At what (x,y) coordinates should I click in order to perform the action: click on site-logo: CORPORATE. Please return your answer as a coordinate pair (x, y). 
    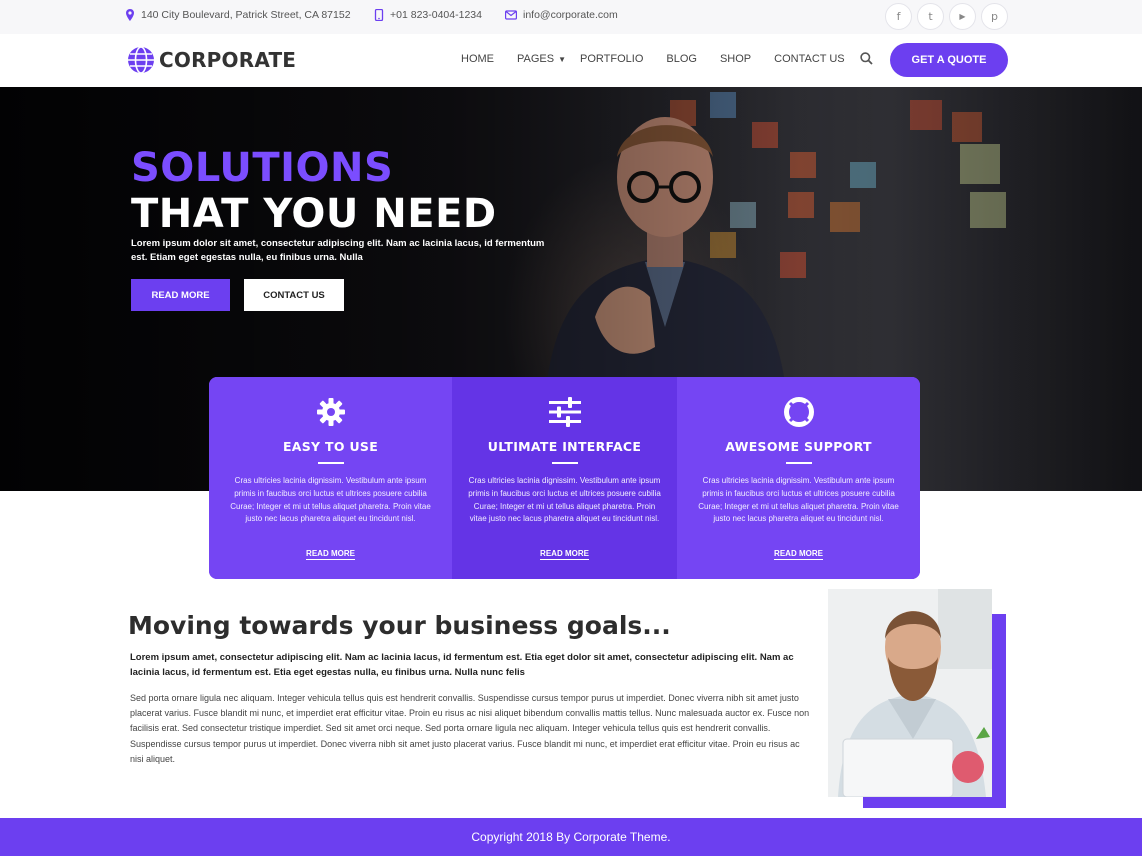
    Looking at the image, I should click on (211, 60).